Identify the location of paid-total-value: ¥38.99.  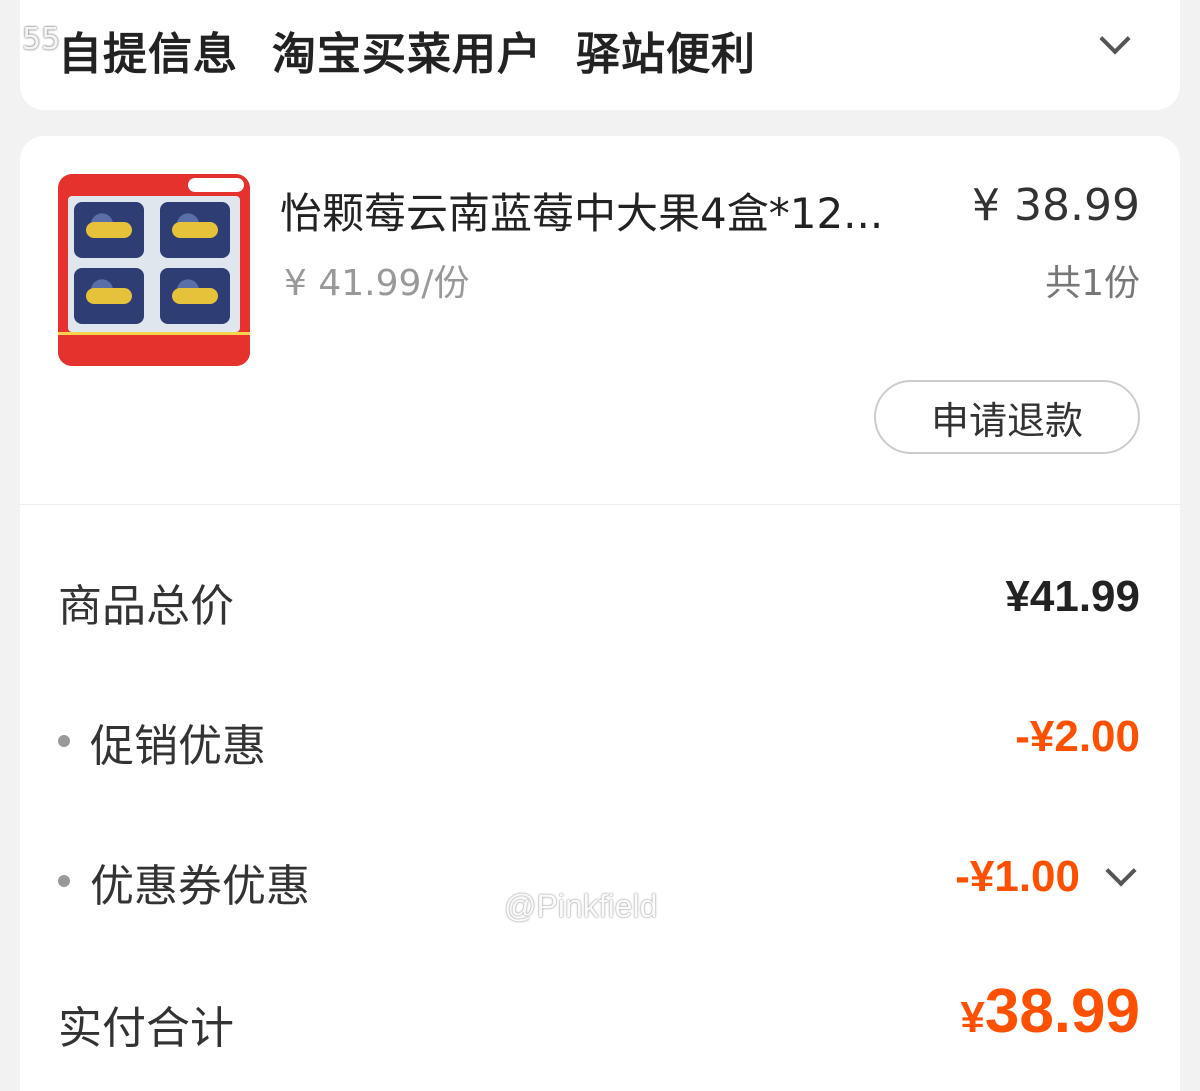
(1050, 1011).